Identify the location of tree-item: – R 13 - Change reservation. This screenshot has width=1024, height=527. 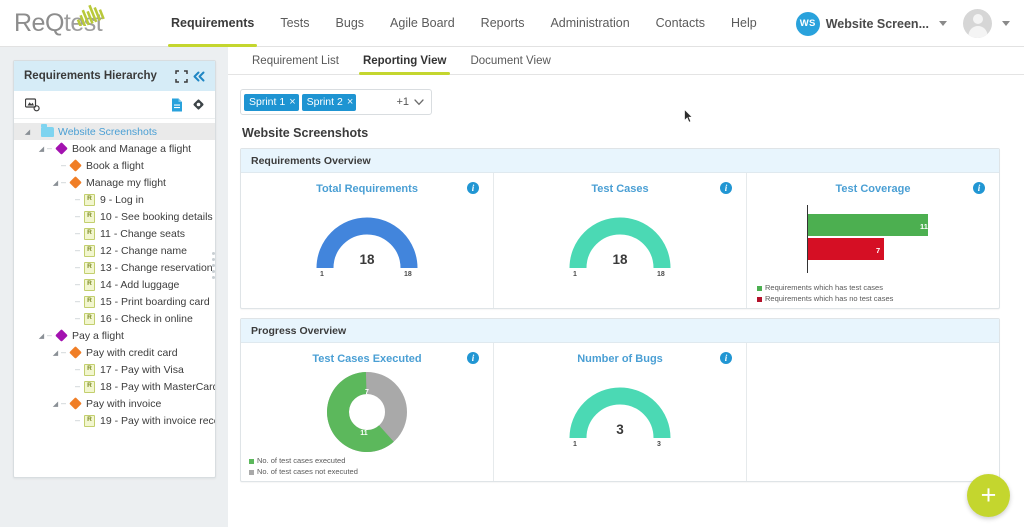
(114, 267).